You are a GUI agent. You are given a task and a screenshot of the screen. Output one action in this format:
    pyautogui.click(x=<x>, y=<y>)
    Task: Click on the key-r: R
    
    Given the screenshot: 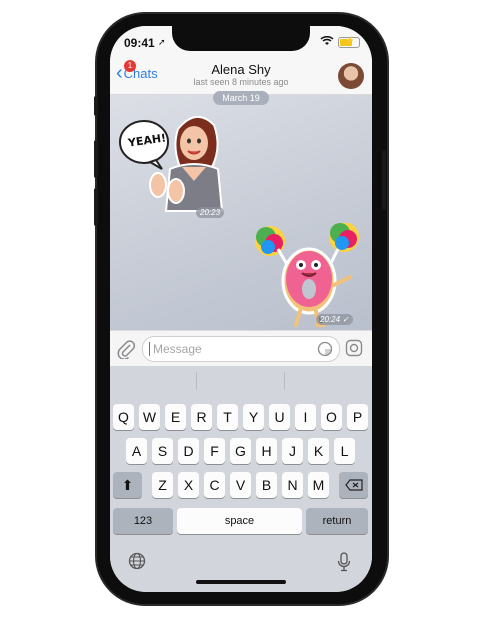 What is the action you would take?
    pyautogui.click(x=201, y=417)
    